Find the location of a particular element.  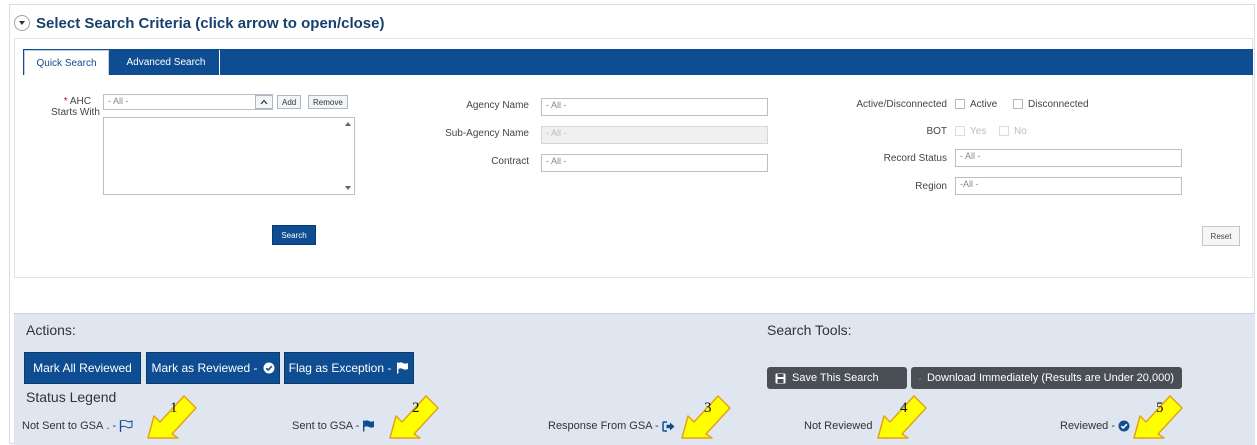

agency-name-input: - All - is located at coordinates (654, 107).